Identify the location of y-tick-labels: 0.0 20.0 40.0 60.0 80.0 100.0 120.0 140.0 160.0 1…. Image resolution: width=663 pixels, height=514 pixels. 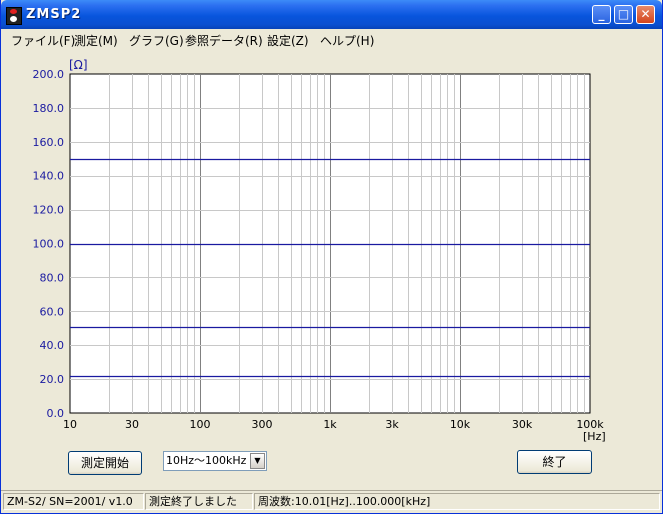
(49, 244).